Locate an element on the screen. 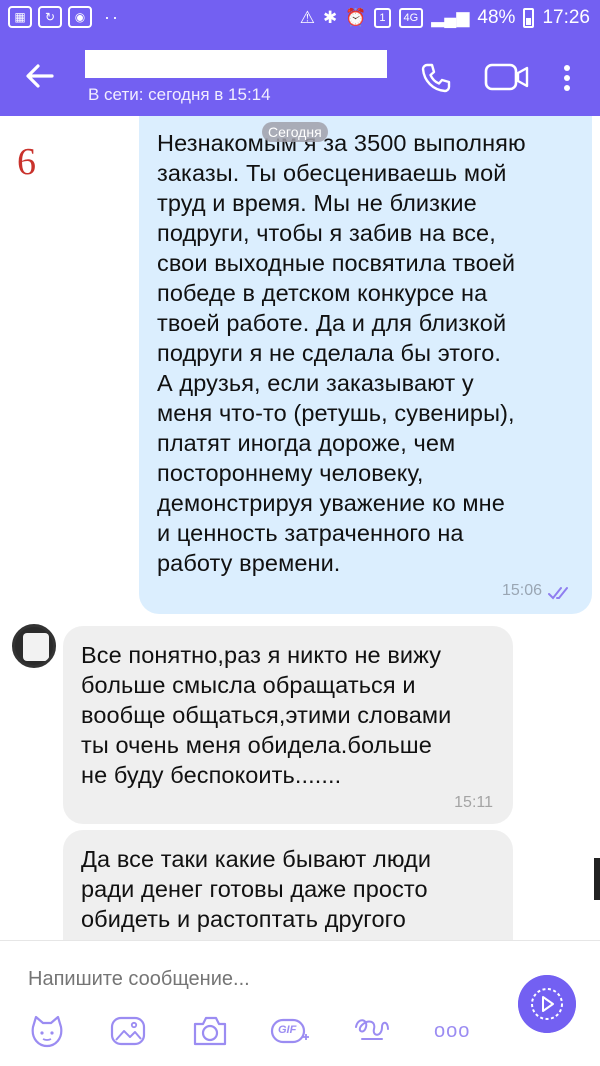 Image resolution: width=600 pixels, height=1066 pixels. presence-status: В сети: сегодня в 15:14 is located at coordinates (179, 94).